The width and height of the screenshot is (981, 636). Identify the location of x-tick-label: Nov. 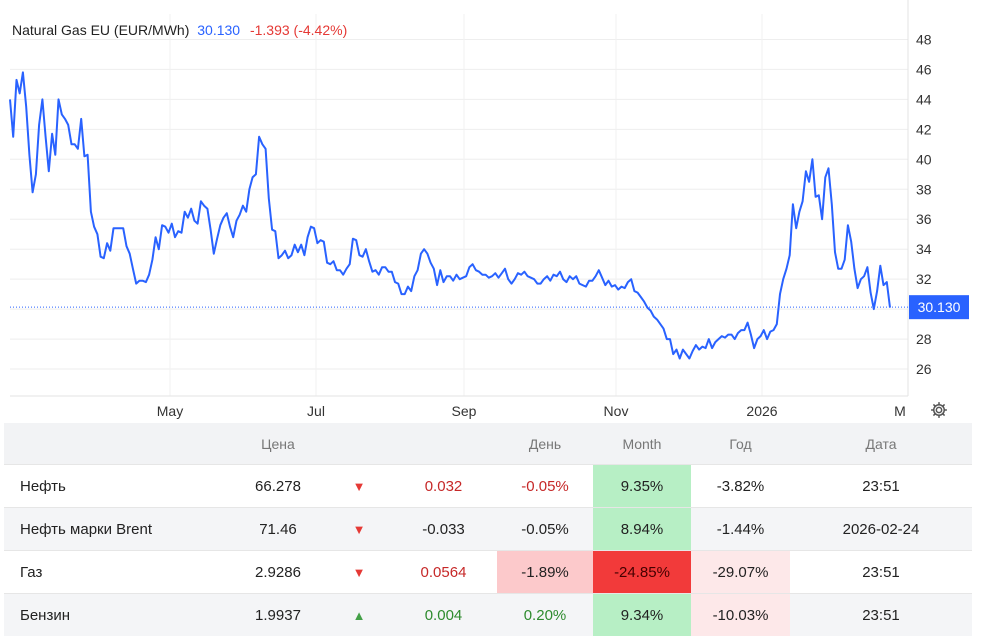
(616, 411).